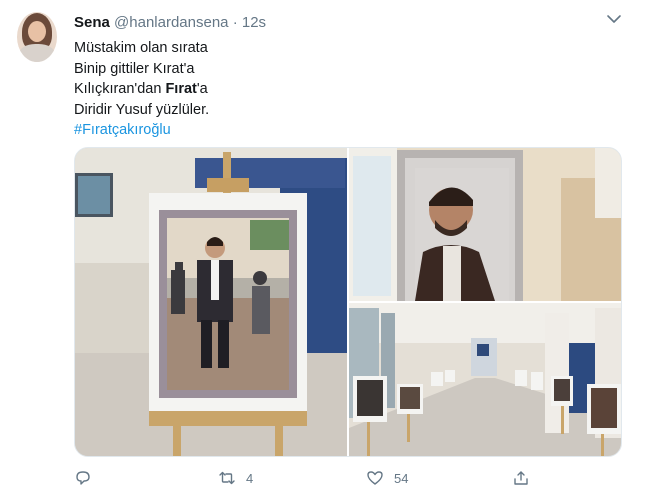 Image resolution: width=653 pixels, height=499 pixels. I want to click on author-handle: @hanlardansena, so click(171, 22).